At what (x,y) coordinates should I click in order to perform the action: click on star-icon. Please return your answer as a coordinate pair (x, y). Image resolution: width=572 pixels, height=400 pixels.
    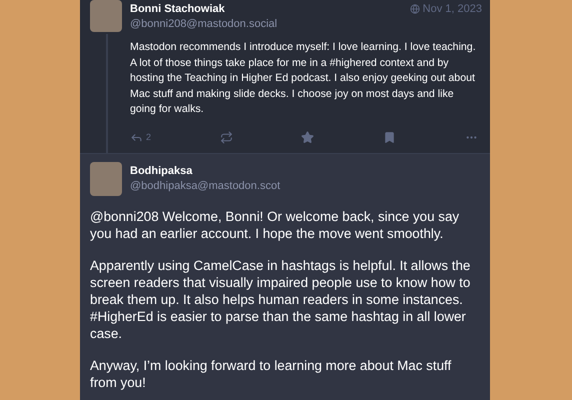
    Looking at the image, I should click on (307, 137).